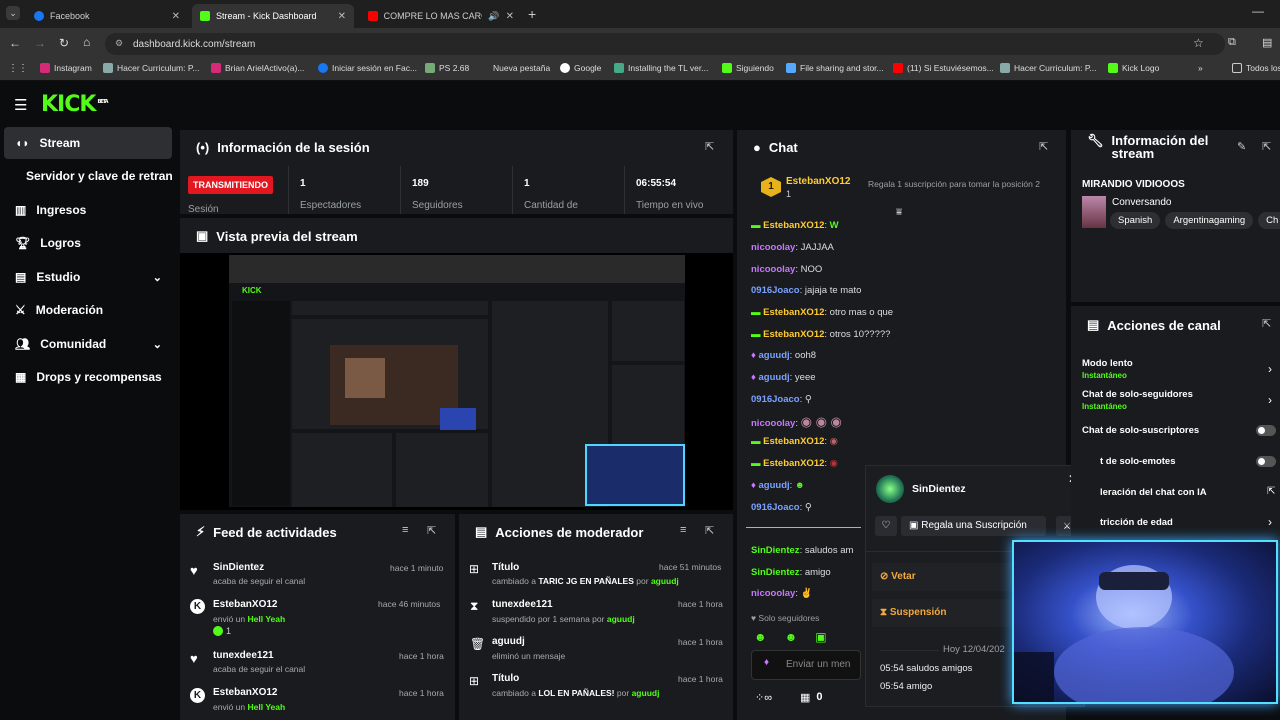  I want to click on sidebar-item-drops: ▦ Drops y recompensas, so click(88, 377).